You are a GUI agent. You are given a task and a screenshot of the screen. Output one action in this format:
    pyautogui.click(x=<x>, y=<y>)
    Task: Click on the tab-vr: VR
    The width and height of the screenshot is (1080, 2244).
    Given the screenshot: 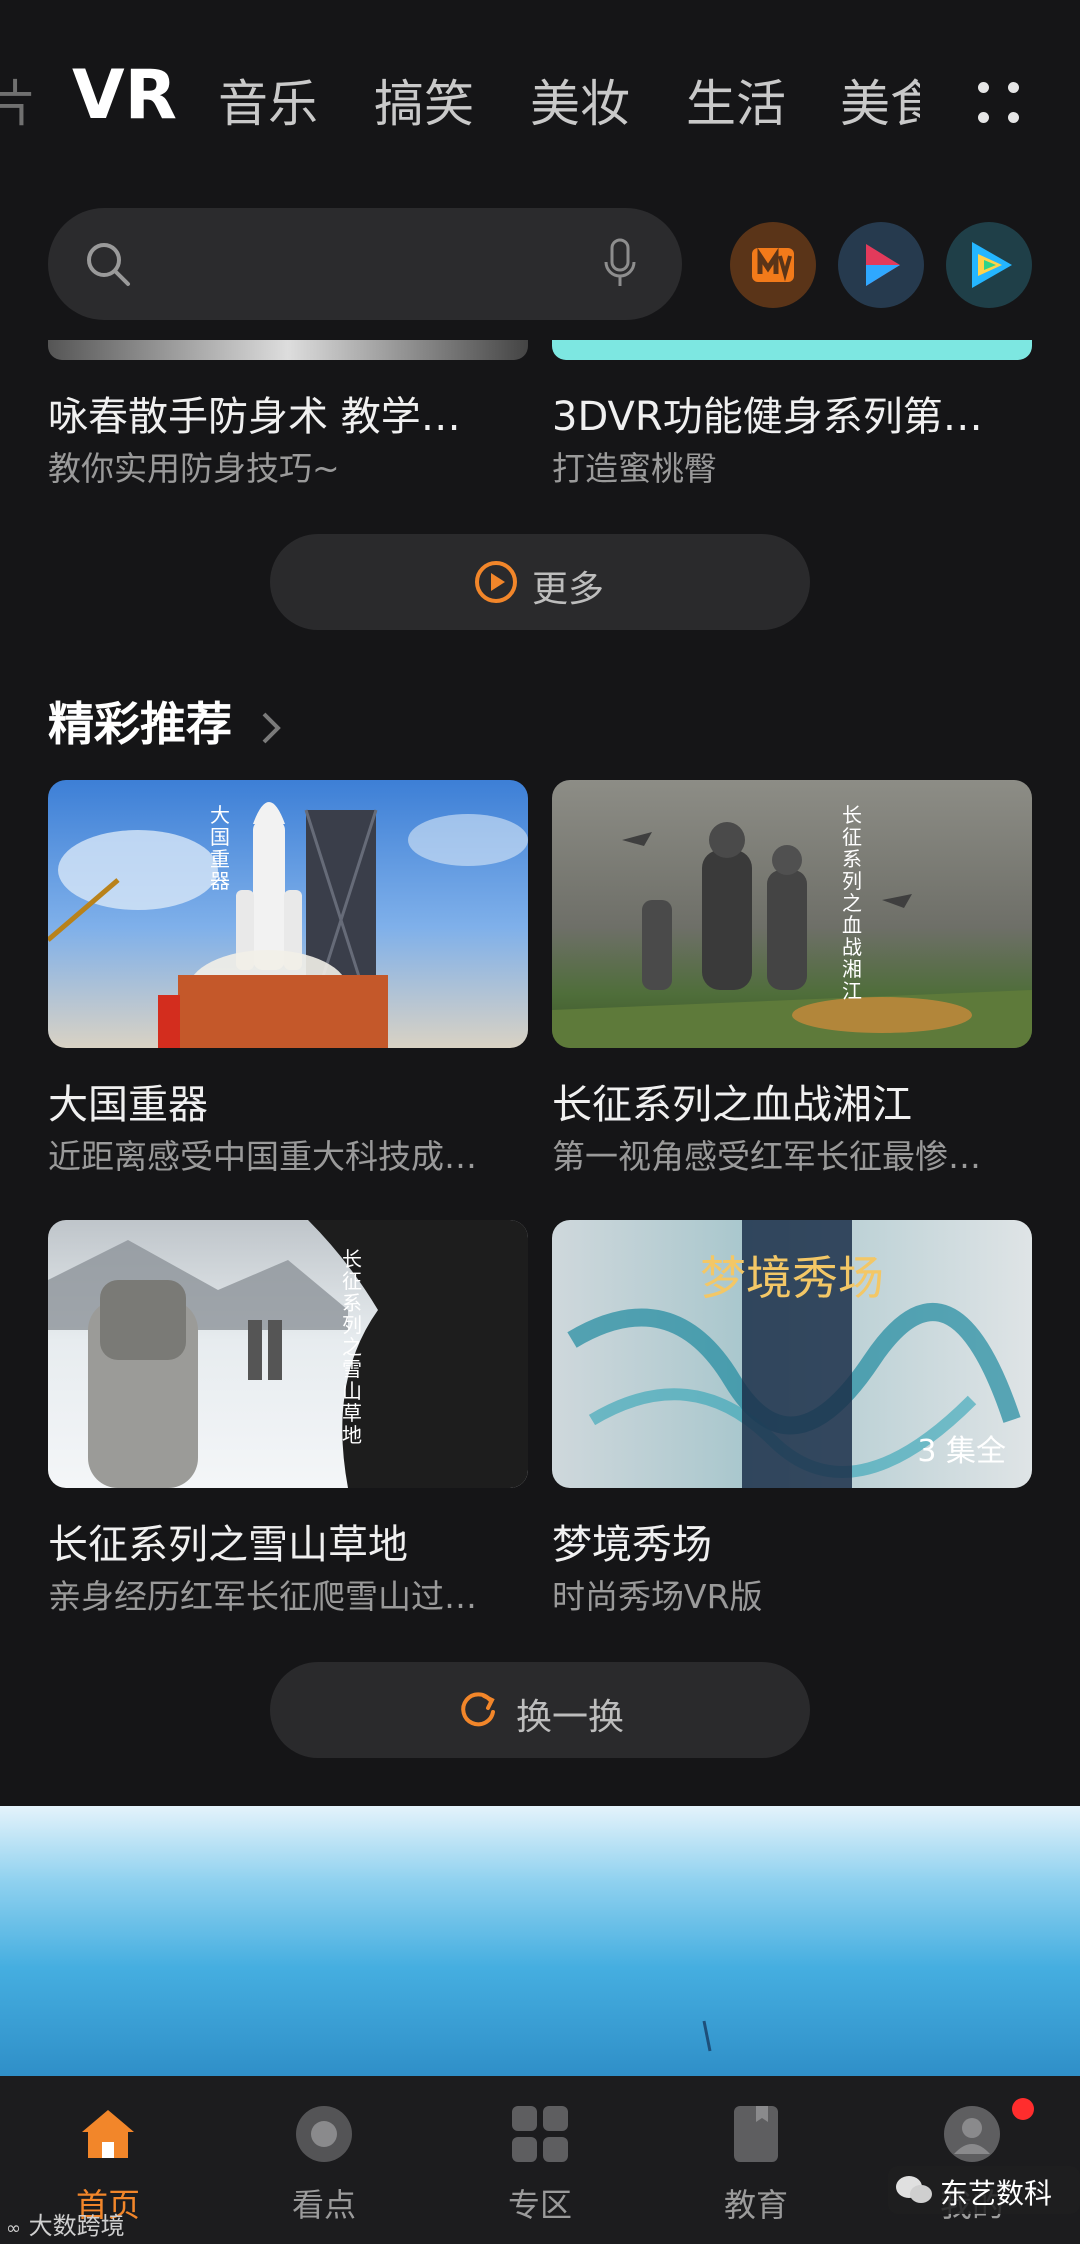 What is the action you would take?
    pyautogui.click(x=124, y=95)
    